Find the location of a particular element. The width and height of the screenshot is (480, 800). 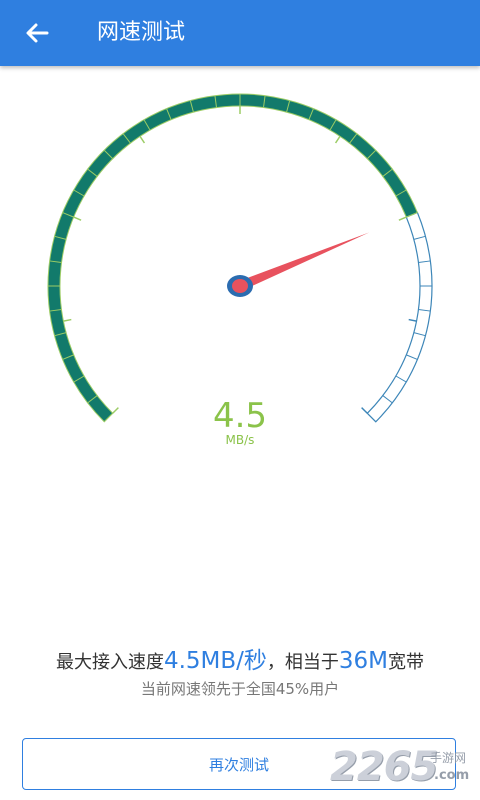

result-speed: 4.5MB/秒 is located at coordinates (215, 661).